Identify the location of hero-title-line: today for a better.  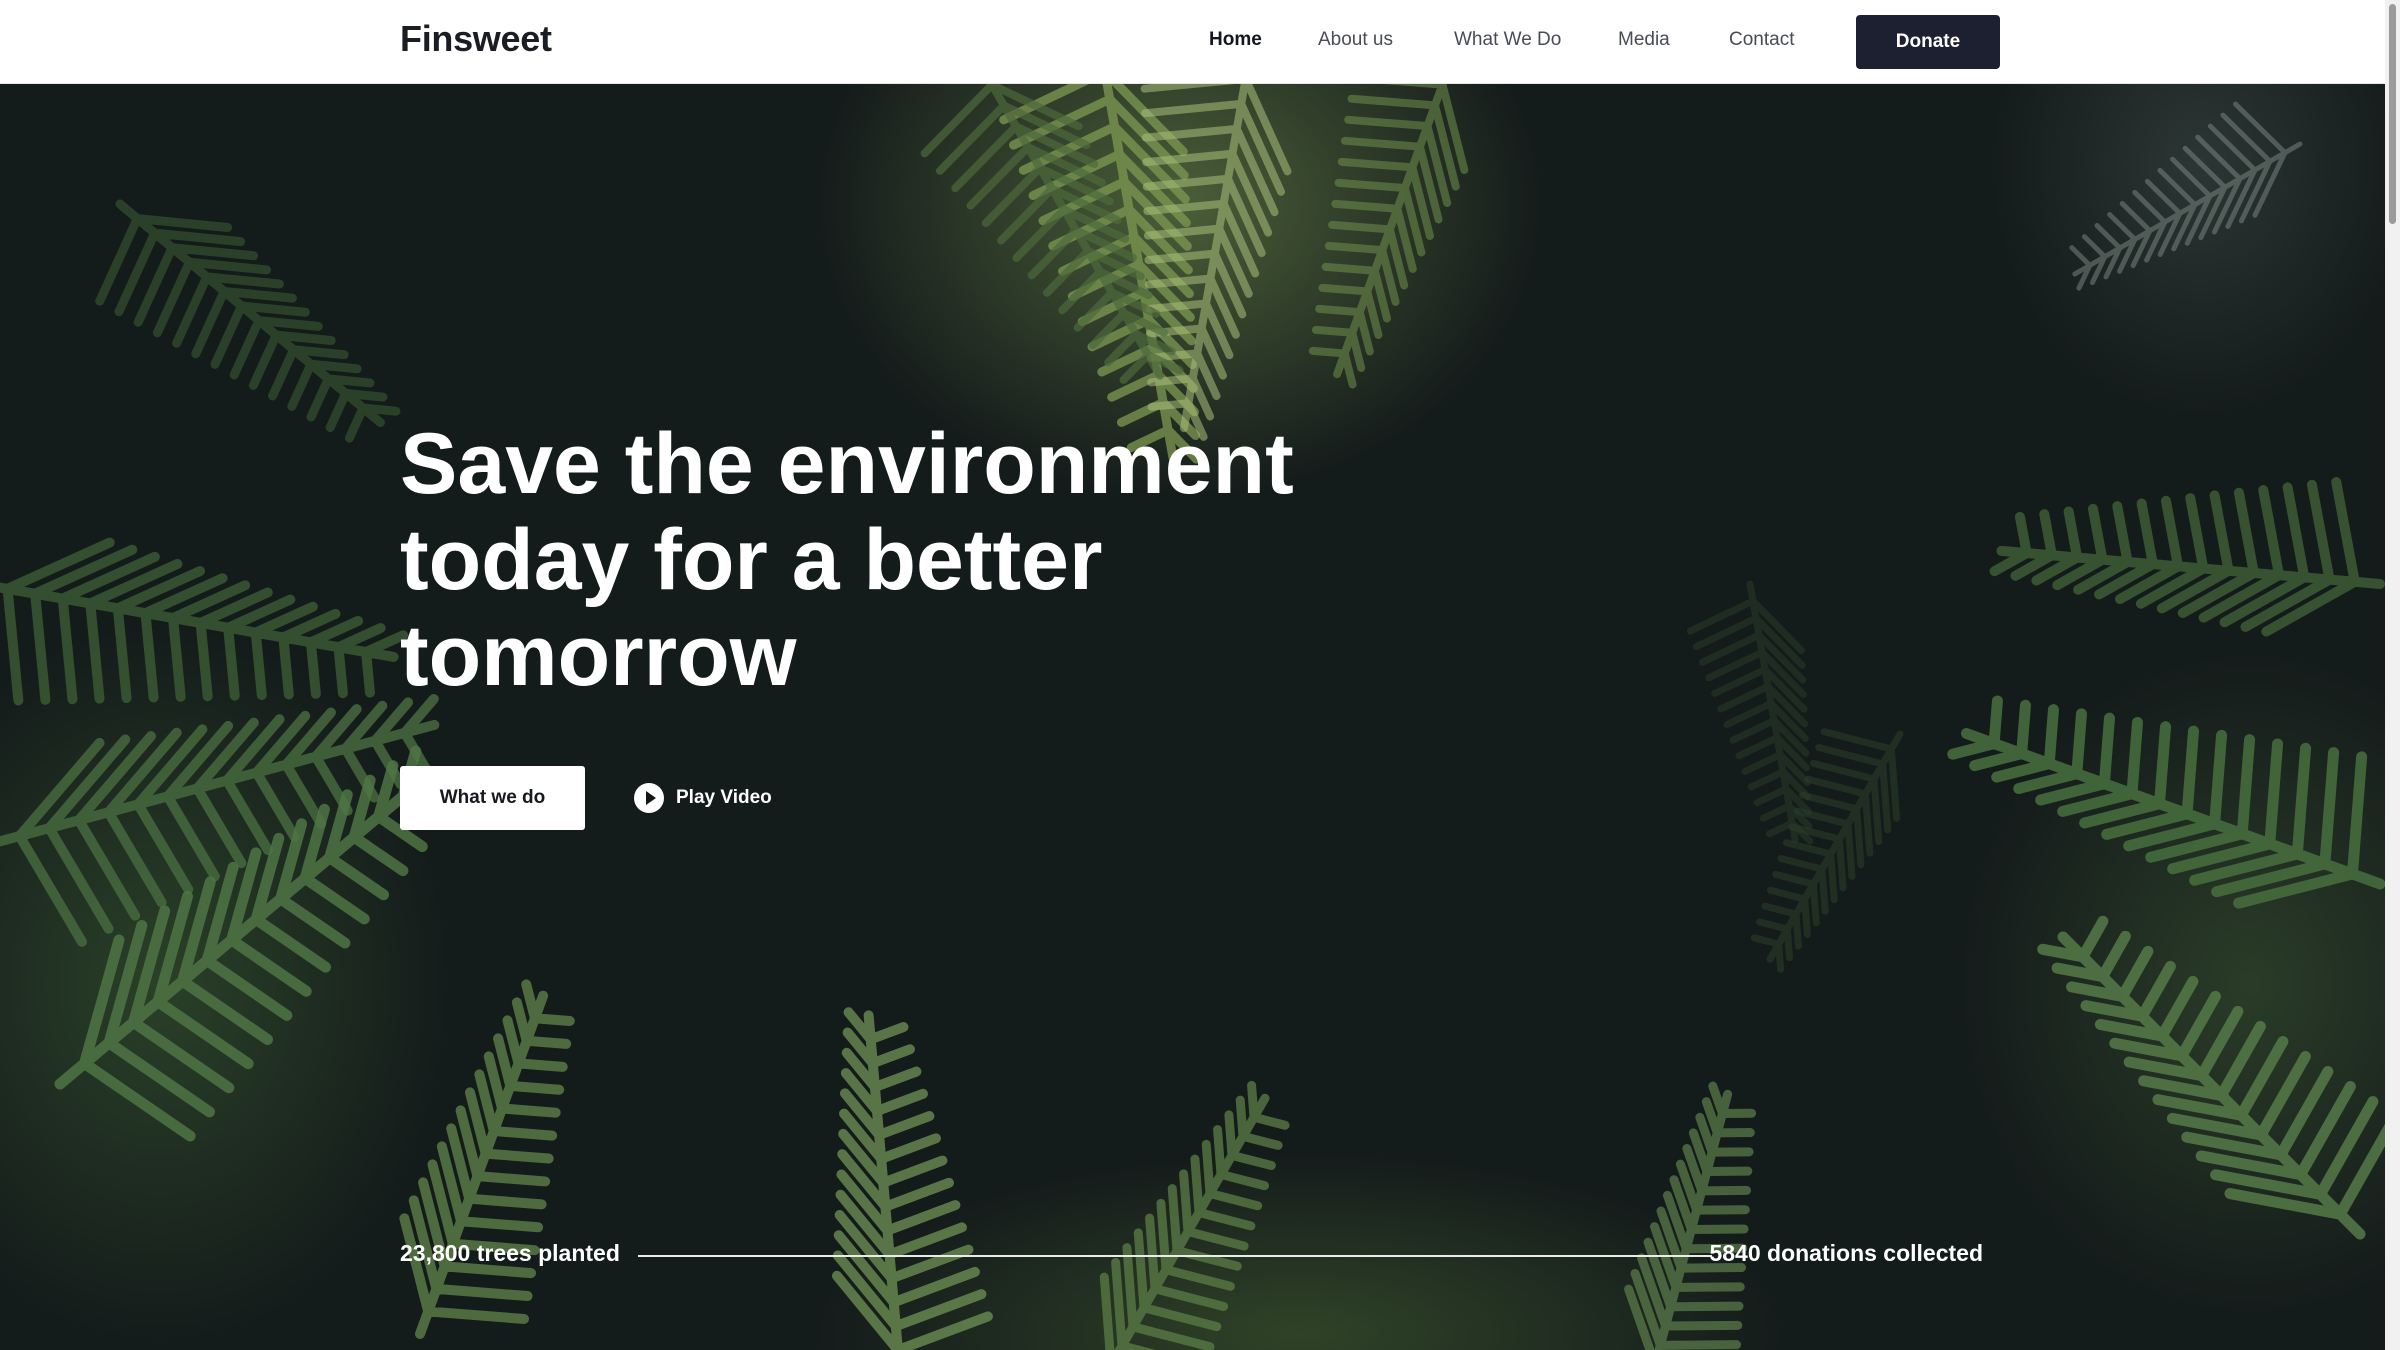
(751, 560).